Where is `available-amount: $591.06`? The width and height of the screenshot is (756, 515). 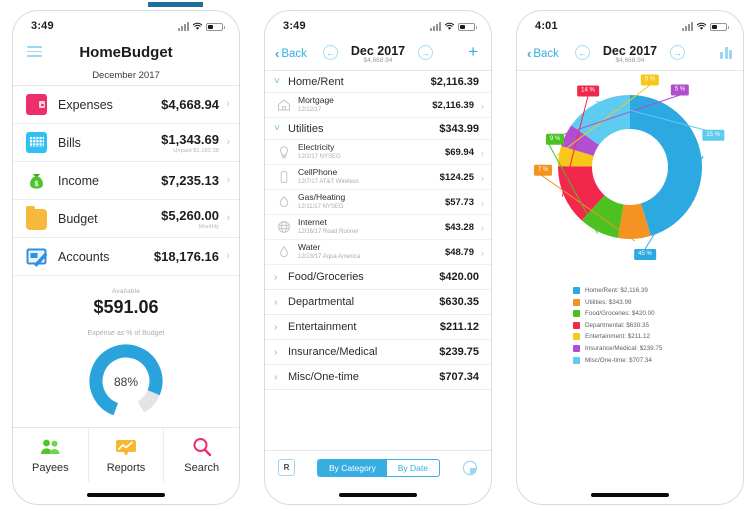
available-amount: $591.06 is located at coordinates (126, 307).